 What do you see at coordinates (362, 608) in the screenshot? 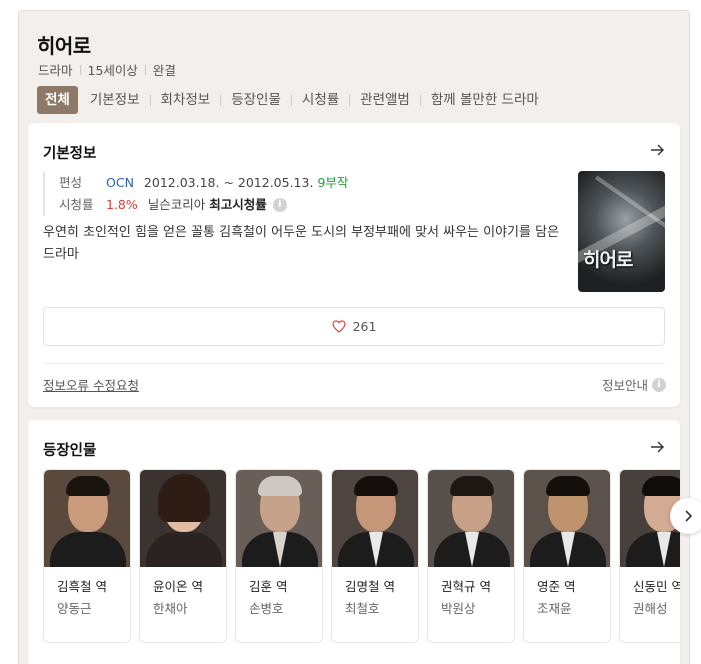
I see `cast-actor: 최철호` at bounding box center [362, 608].